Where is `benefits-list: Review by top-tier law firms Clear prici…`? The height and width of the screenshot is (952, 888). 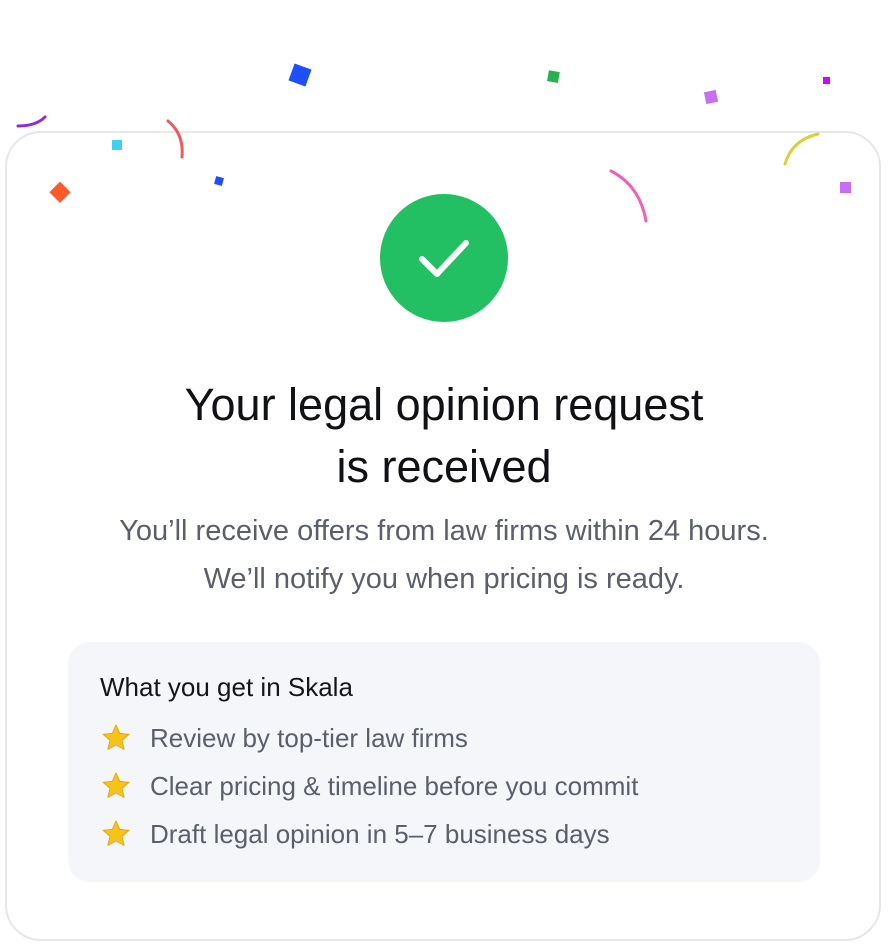
benefits-list: Review by top-tier law firms Clear prici… is located at coordinates (444, 786).